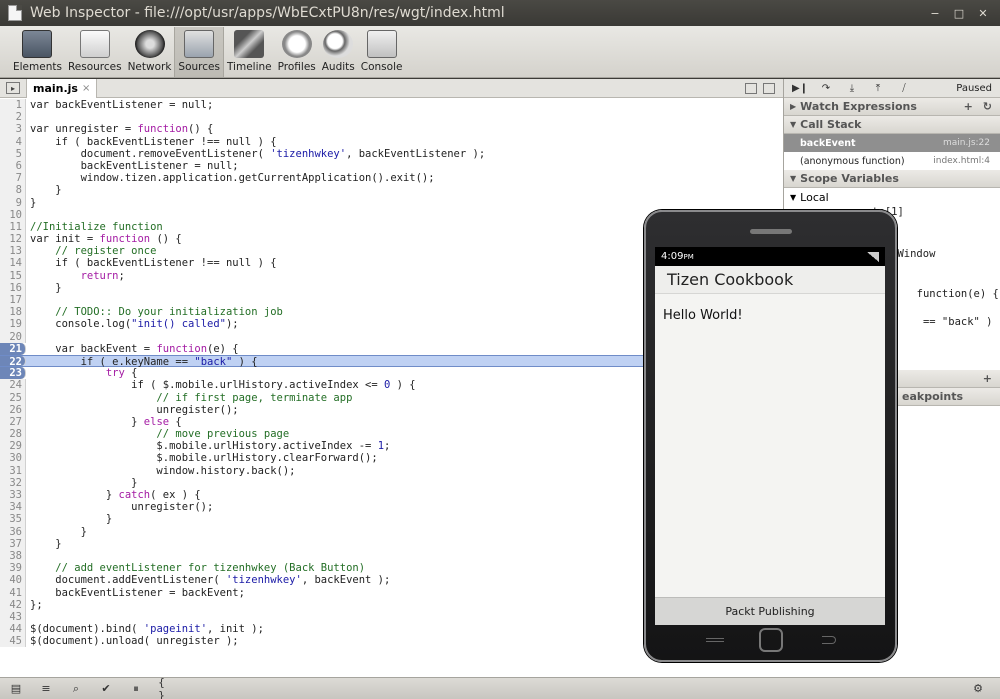 The image size is (1000, 699). Describe the element at coordinates (13, 227) in the screenshot. I see `line-number: 11` at that location.